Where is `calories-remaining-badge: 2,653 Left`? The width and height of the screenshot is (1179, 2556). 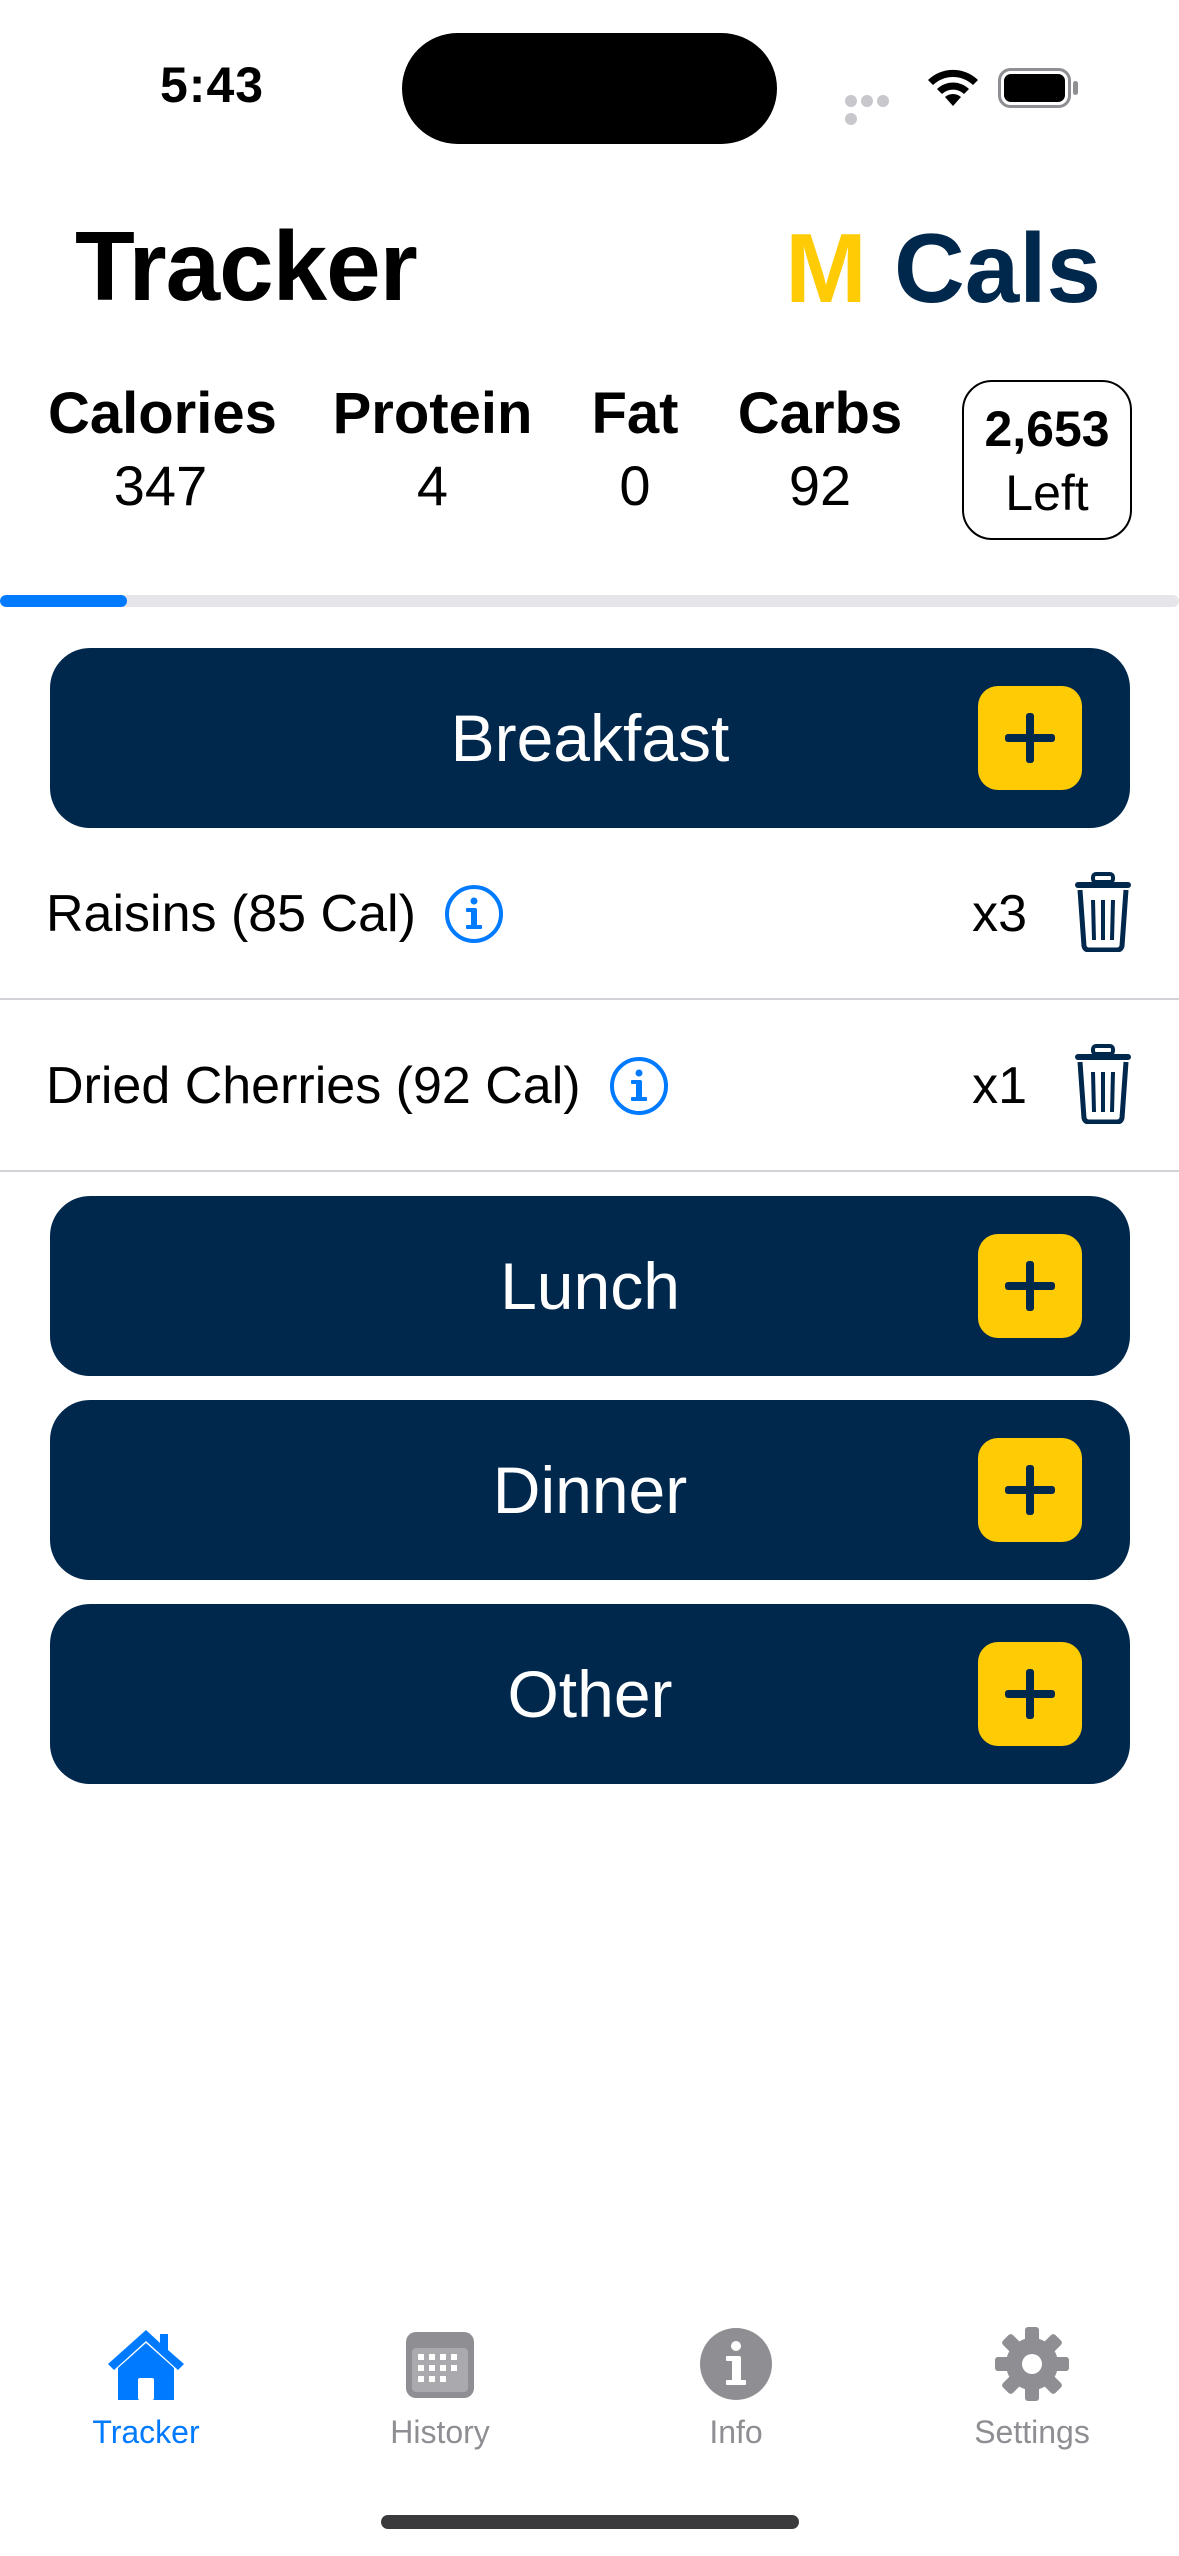 calories-remaining-badge: 2,653 Left is located at coordinates (1047, 460).